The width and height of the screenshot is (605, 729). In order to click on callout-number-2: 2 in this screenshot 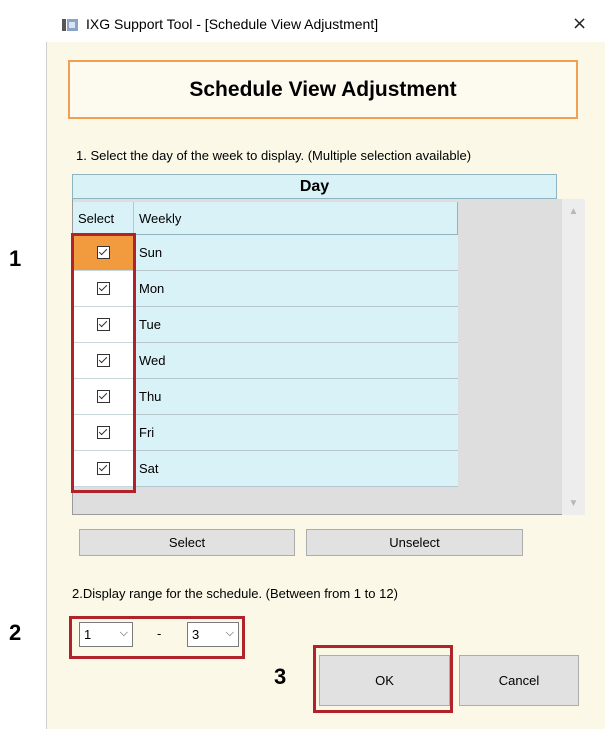, I will do `click(15, 632)`.